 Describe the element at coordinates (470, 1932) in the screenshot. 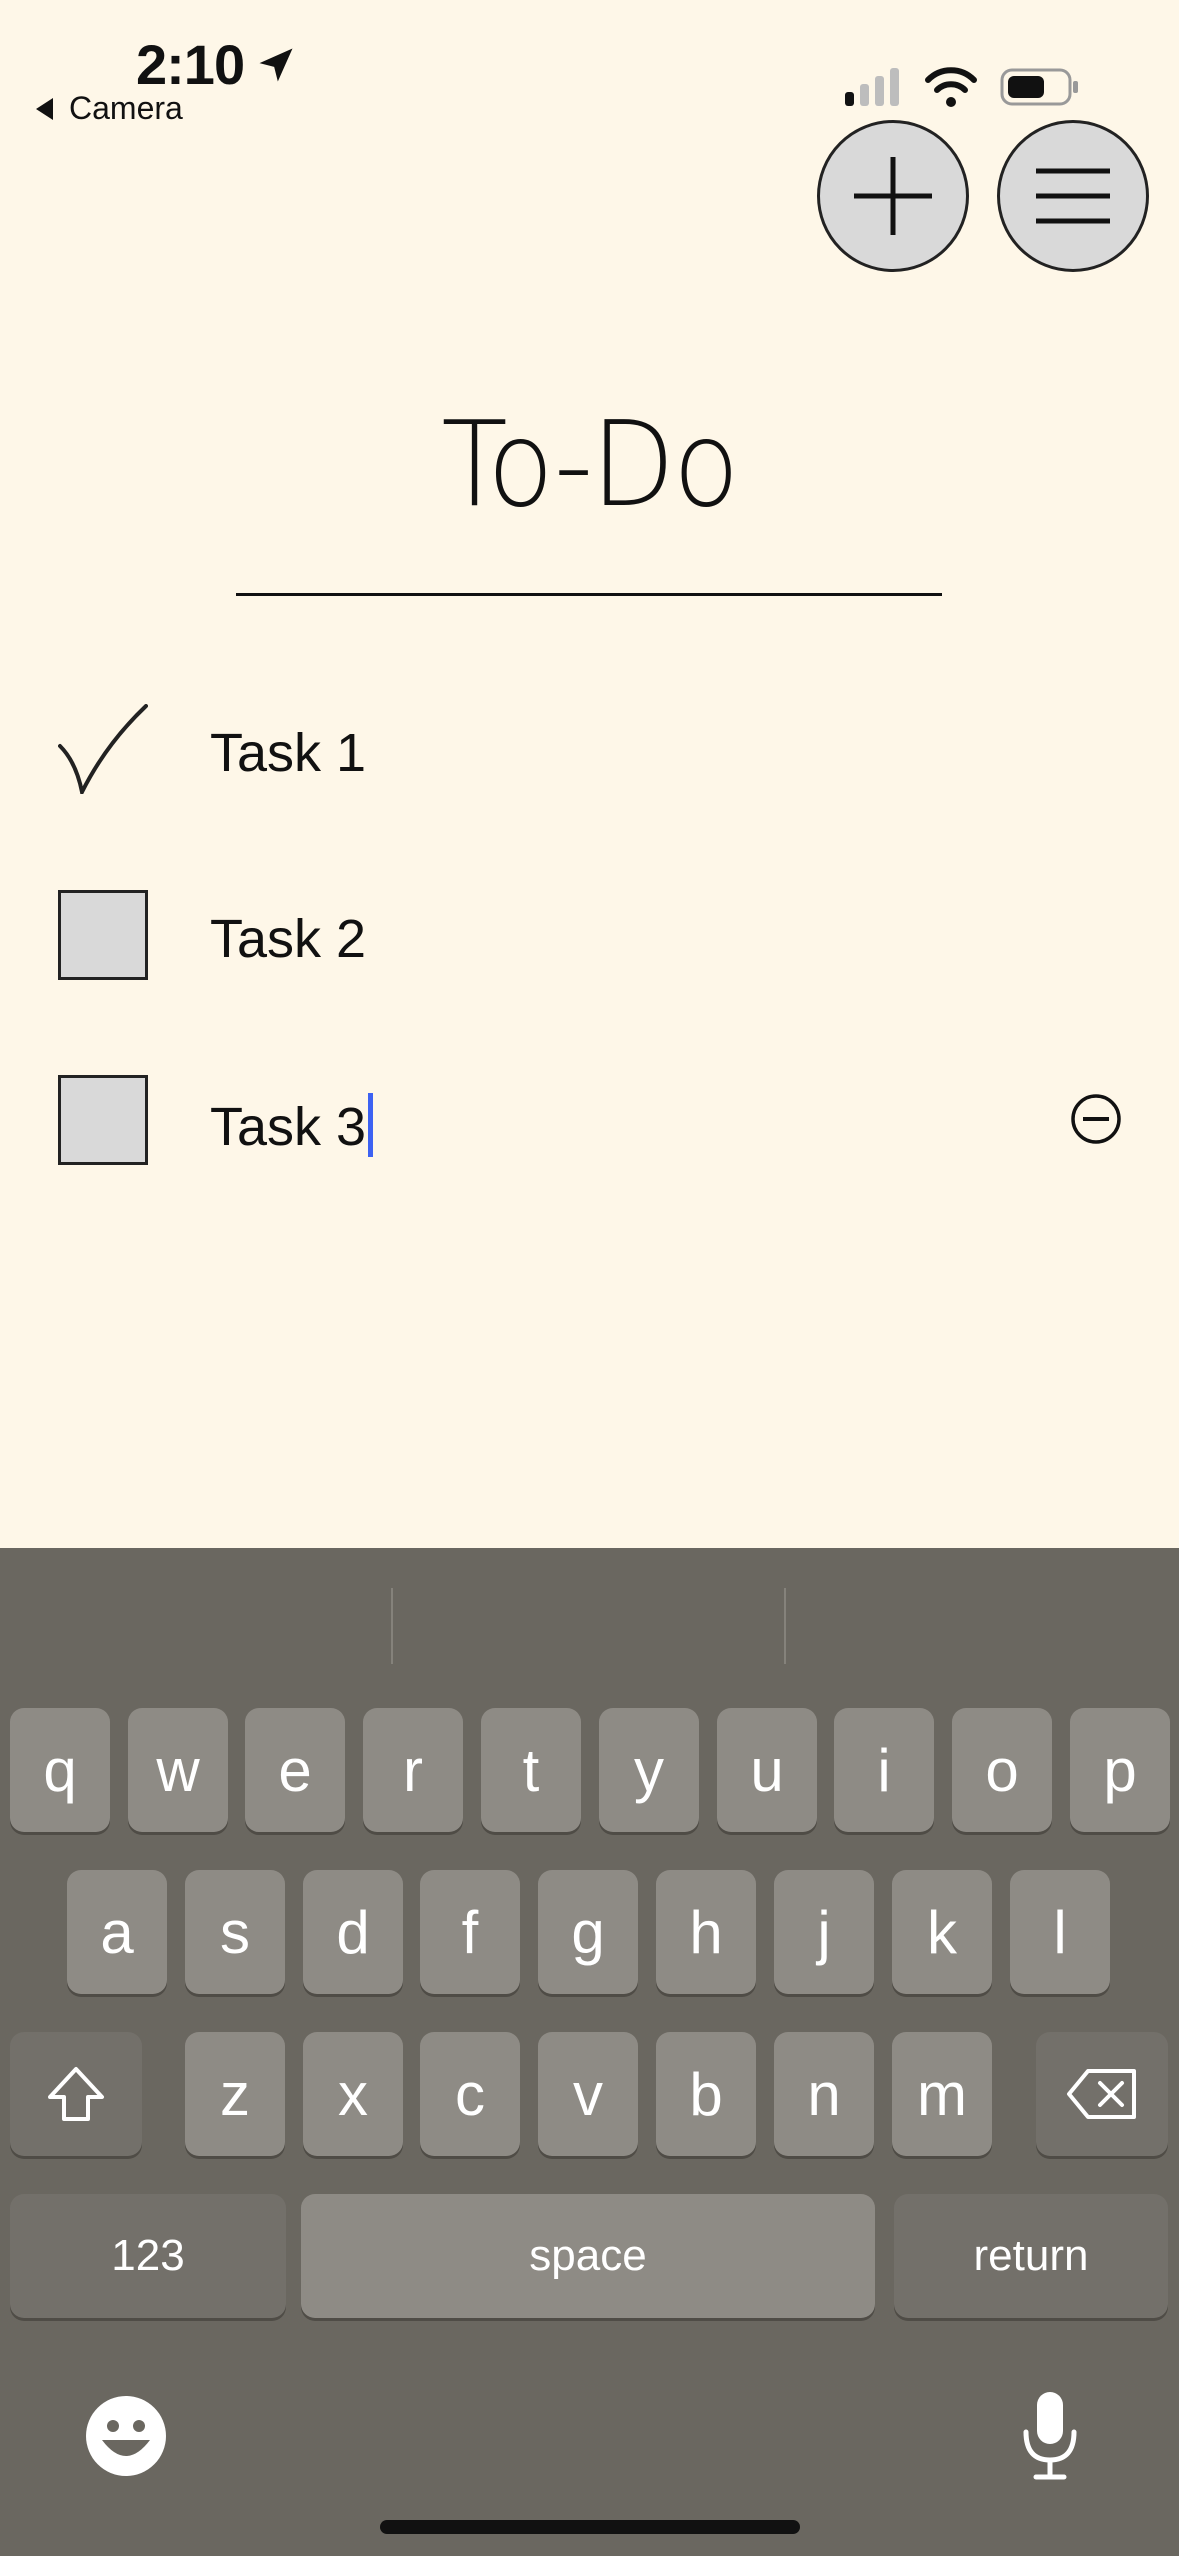

I see `key-f: f` at that location.